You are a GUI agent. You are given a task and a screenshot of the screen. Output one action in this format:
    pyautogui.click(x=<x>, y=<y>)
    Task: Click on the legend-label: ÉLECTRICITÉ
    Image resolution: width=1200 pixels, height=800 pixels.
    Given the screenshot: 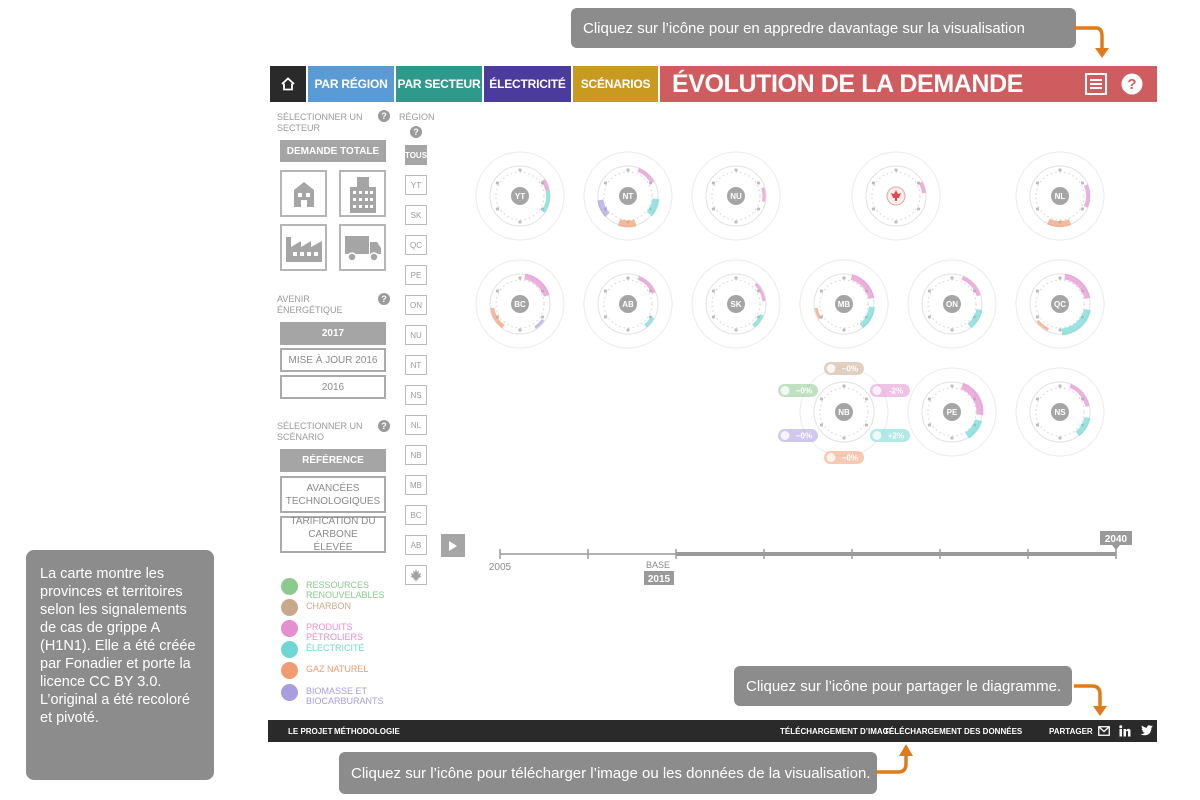 What is the action you would take?
    pyautogui.click(x=335, y=648)
    